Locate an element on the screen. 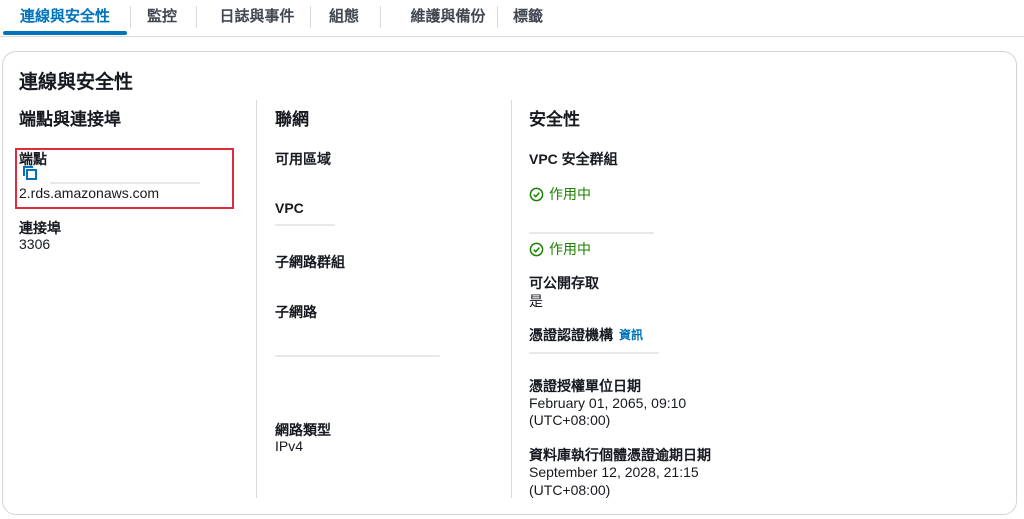 The height and width of the screenshot is (519, 1024). publicly-accessible-value: 是 is located at coordinates (536, 301).